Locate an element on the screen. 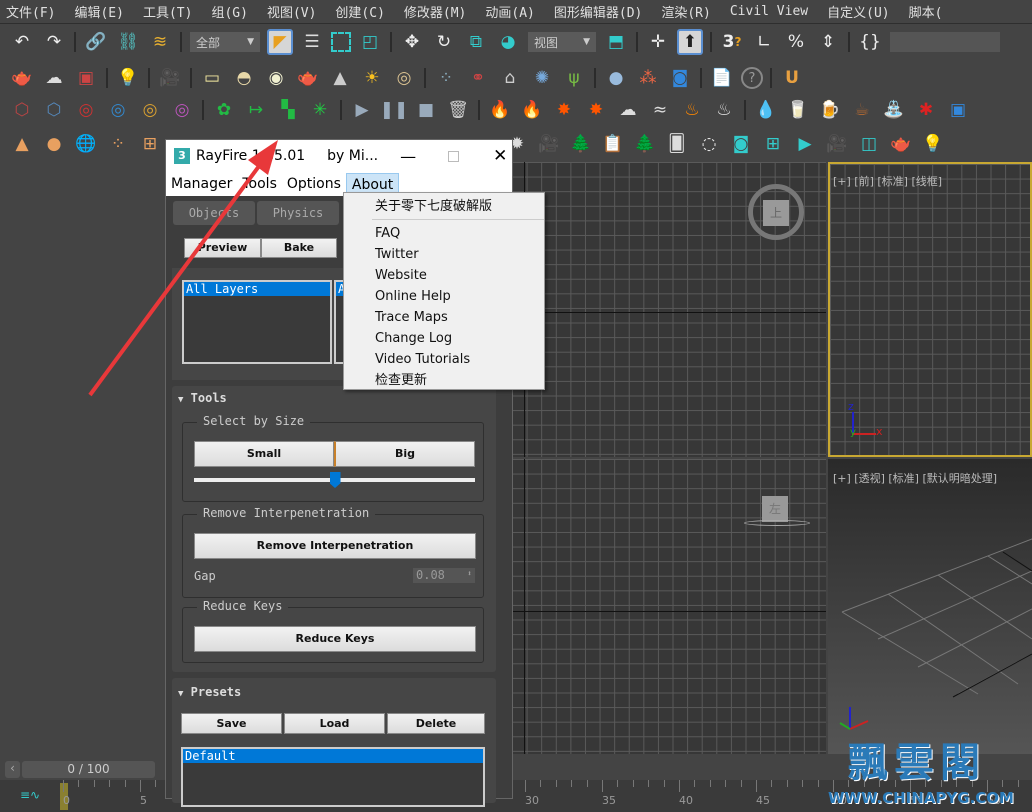 The width and height of the screenshot is (1032, 812). bubbles-circle-icon: ◎ is located at coordinates (150, 110).